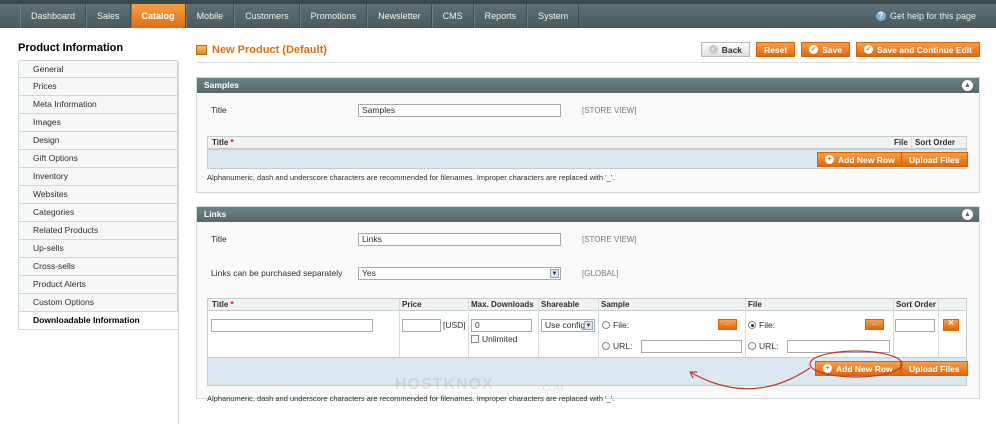  What do you see at coordinates (98, 177) in the screenshot?
I see `tab-inventory: Inventory` at bounding box center [98, 177].